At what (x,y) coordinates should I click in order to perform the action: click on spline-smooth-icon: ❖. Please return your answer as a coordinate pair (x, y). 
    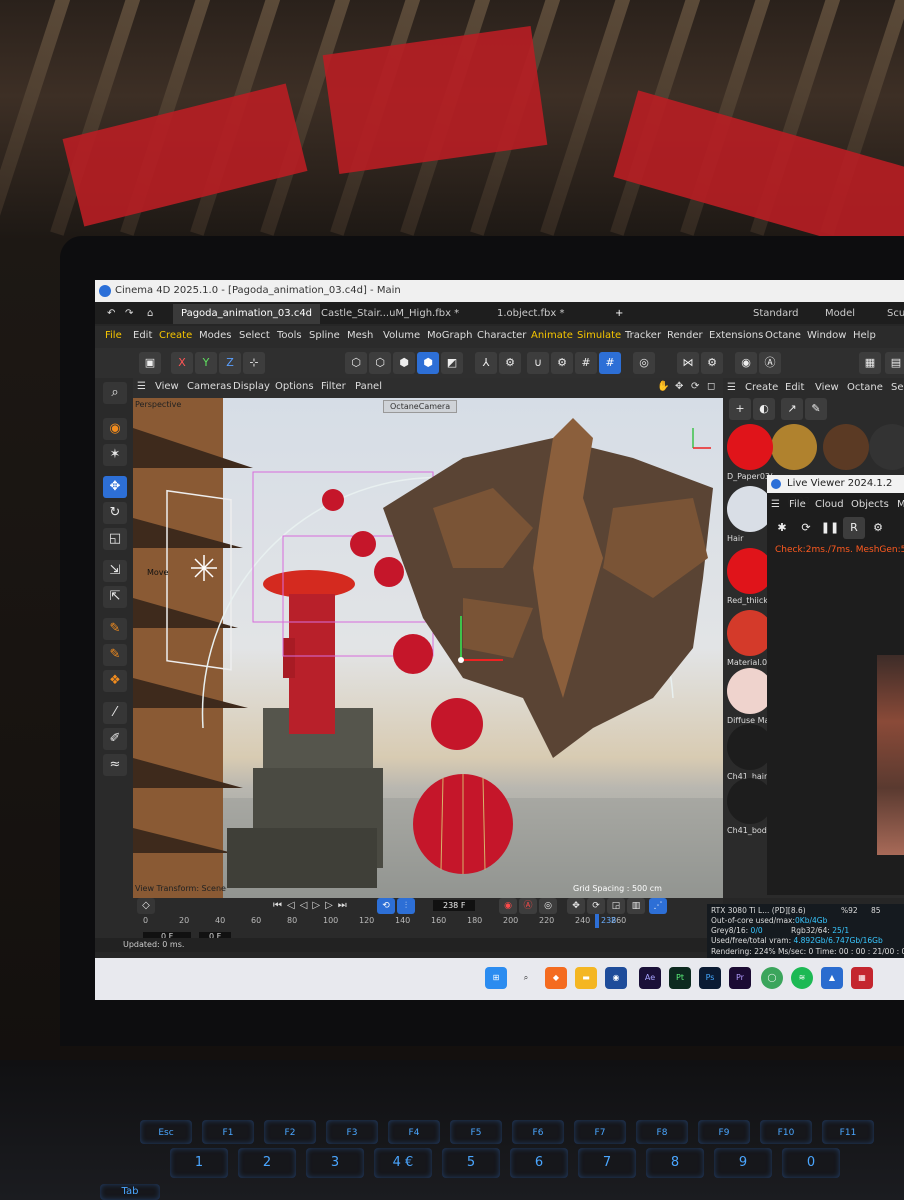
    Looking at the image, I should click on (115, 681).